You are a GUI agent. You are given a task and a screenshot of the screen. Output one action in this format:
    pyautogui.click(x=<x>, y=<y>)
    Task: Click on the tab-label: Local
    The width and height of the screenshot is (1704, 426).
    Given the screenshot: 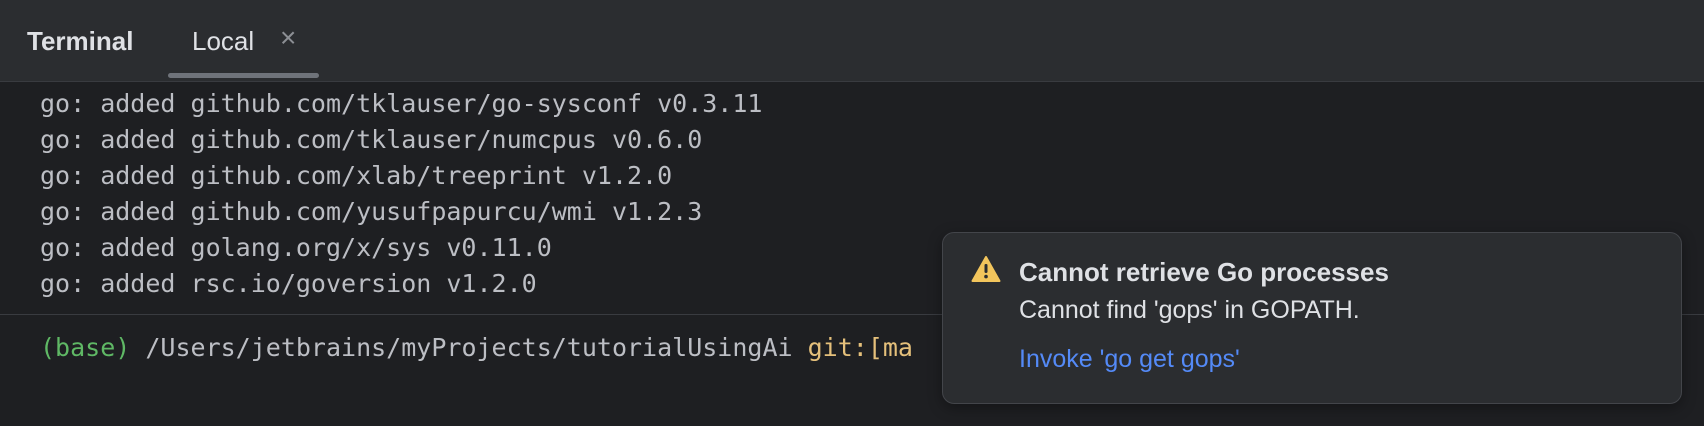 What is the action you would take?
    pyautogui.click(x=223, y=41)
    